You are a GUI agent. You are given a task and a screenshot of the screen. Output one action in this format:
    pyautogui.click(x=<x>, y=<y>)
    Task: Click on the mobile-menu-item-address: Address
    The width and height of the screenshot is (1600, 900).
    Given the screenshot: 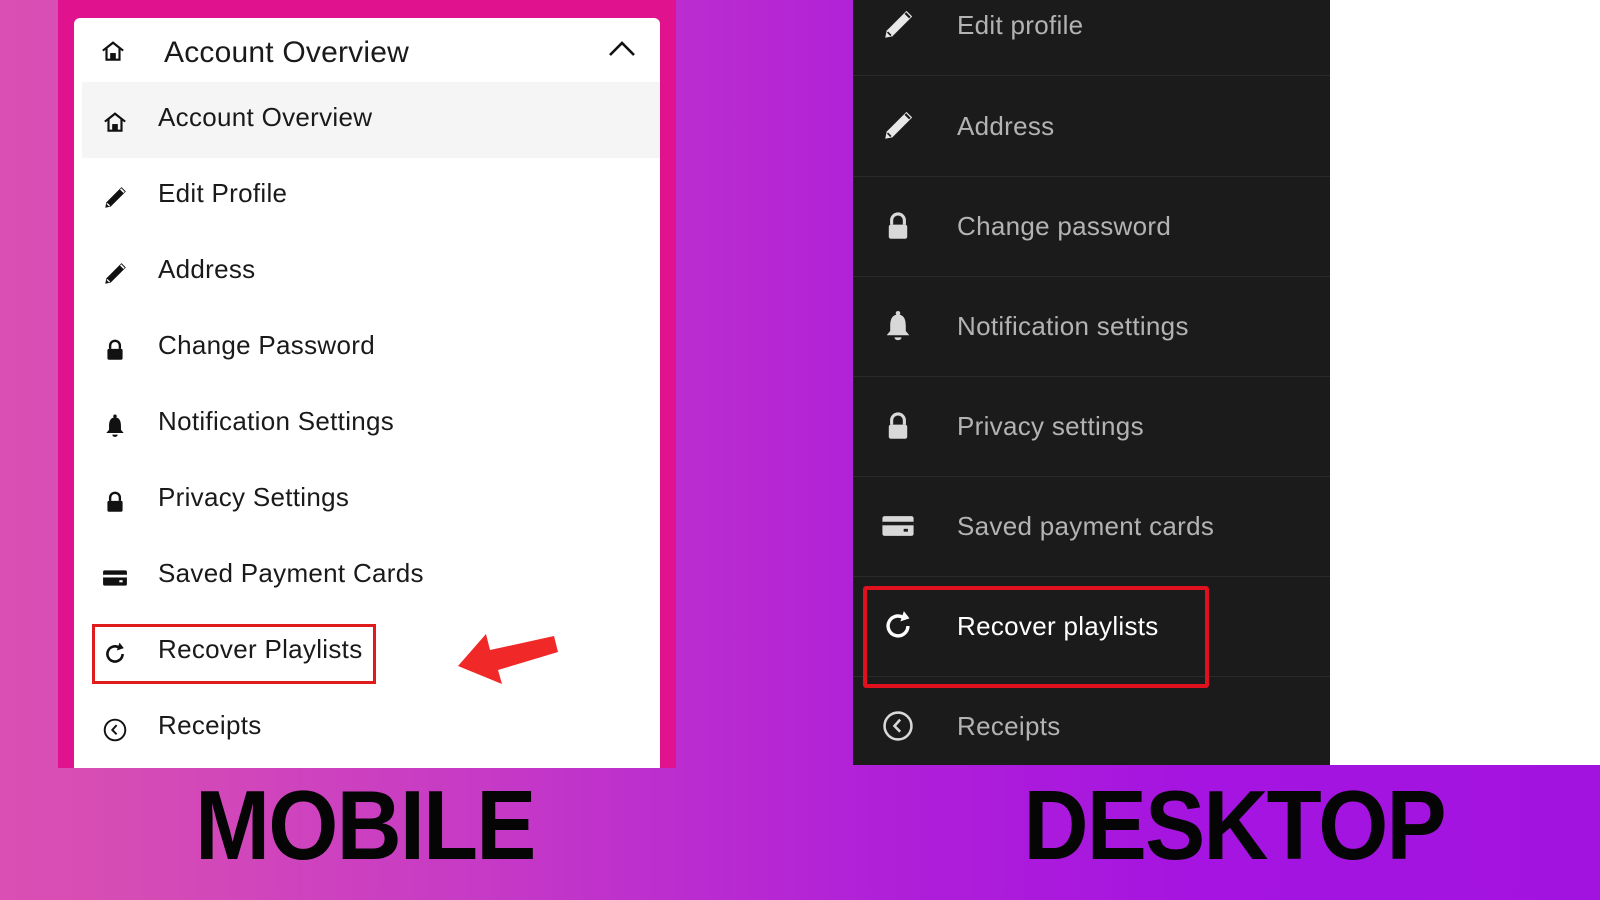 What is the action you would take?
    pyautogui.click(x=367, y=272)
    